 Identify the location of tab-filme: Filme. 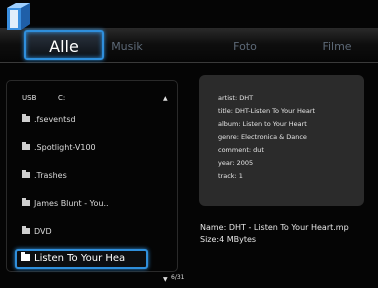
(337, 47).